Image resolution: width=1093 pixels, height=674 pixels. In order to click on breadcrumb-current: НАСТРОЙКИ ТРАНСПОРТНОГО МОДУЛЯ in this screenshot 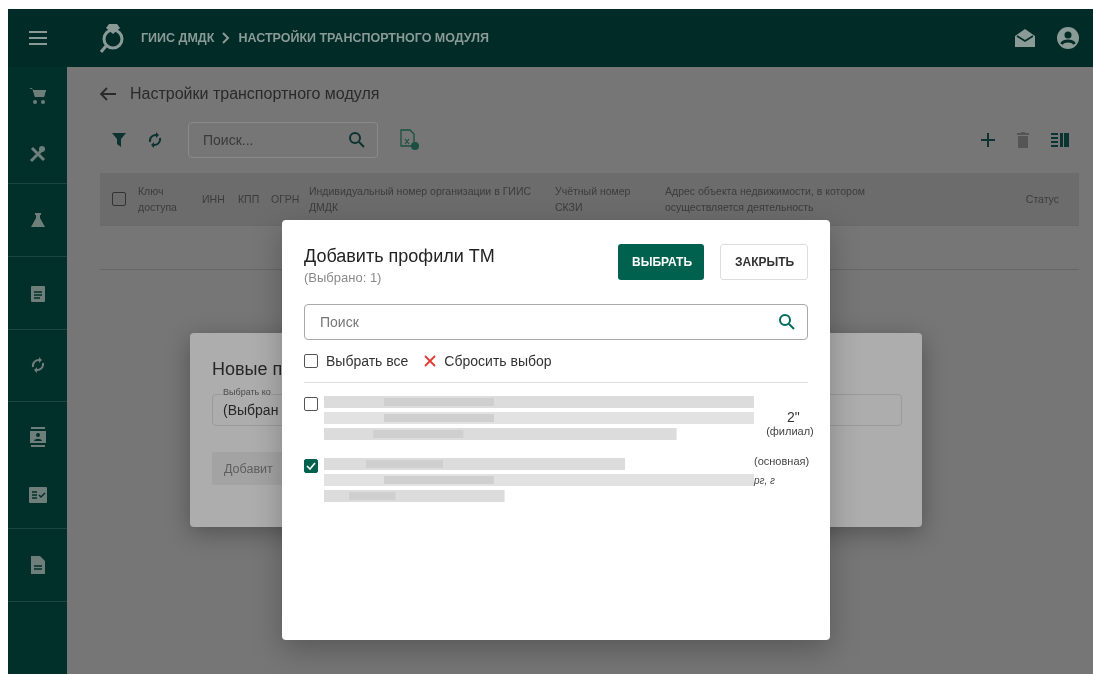, I will do `click(363, 38)`.